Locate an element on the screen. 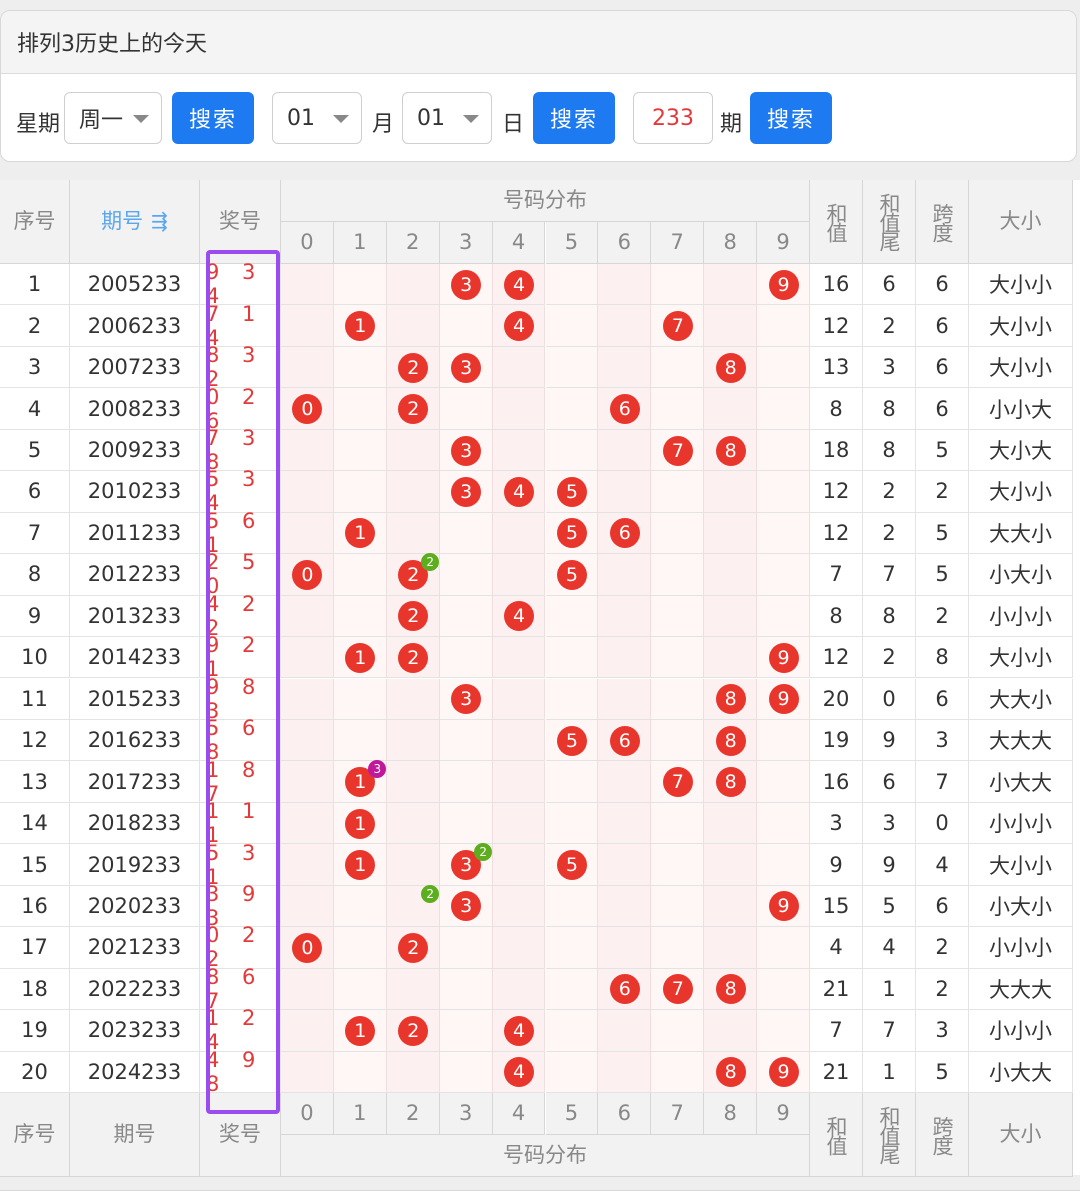  footer-digit: 2 is located at coordinates (413, 1114).